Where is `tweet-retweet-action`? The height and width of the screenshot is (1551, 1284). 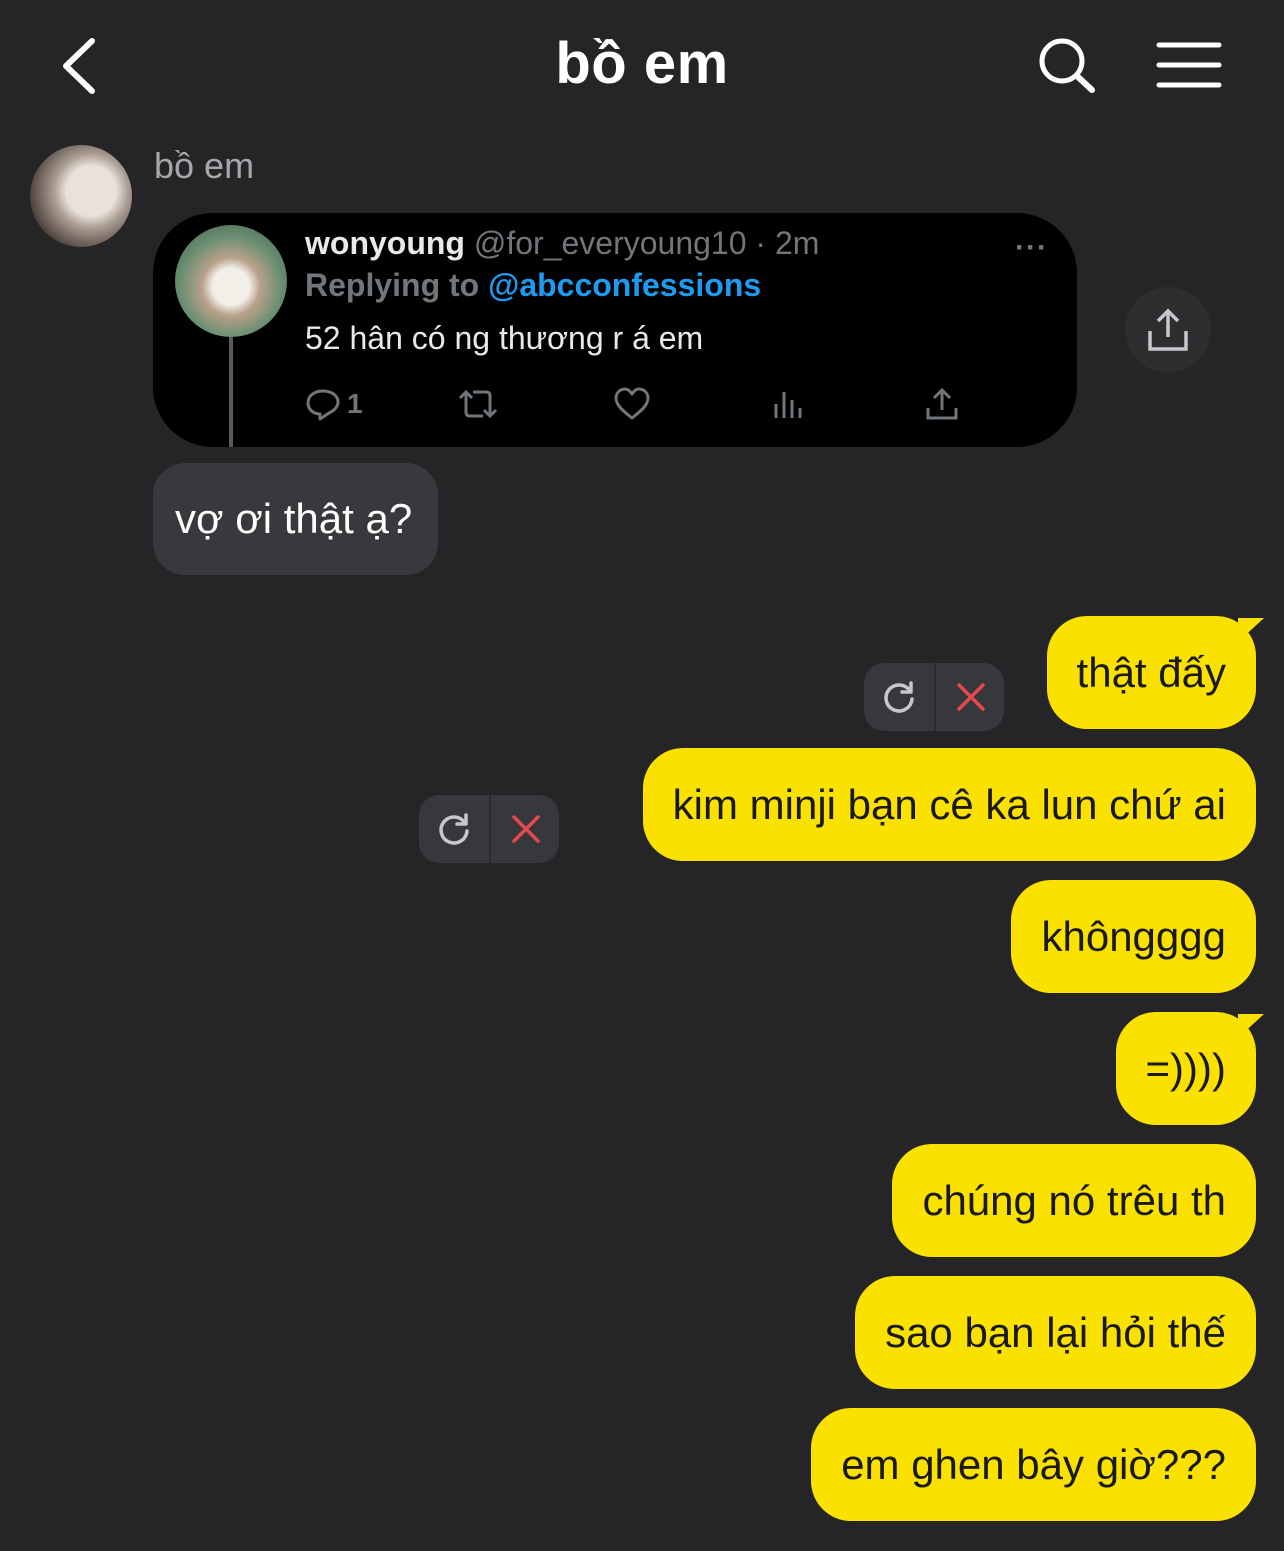 tweet-retweet-action is located at coordinates (478, 404).